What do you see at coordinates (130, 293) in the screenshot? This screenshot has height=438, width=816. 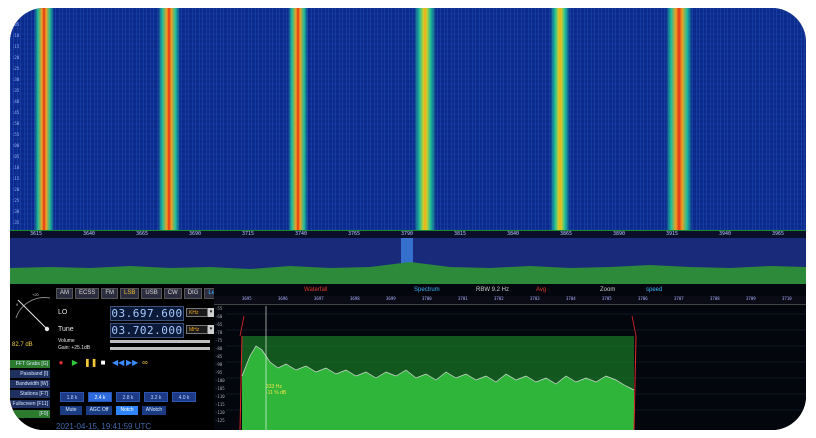 I see `mode-lsb-button: LSB` at bounding box center [130, 293].